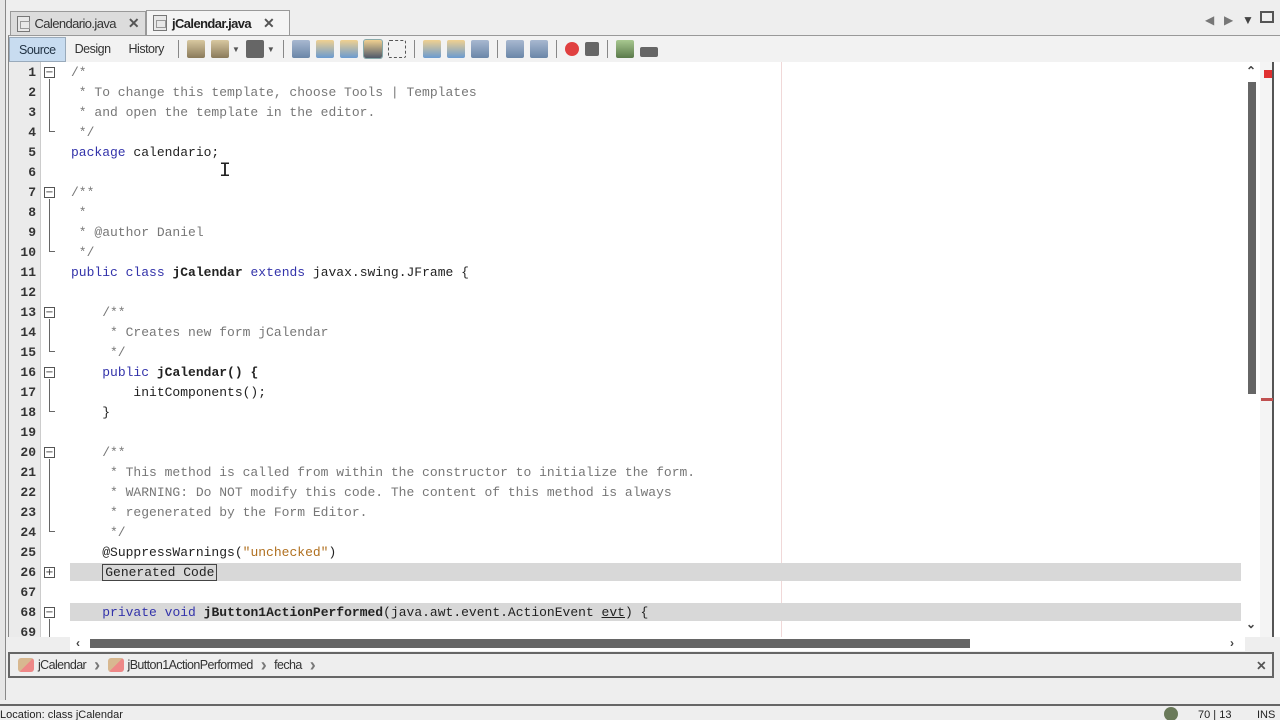 This screenshot has width=1280, height=720. What do you see at coordinates (191, 665) in the screenshot?
I see `breadcrumb-method: jButton1ActionPerformed` at bounding box center [191, 665].